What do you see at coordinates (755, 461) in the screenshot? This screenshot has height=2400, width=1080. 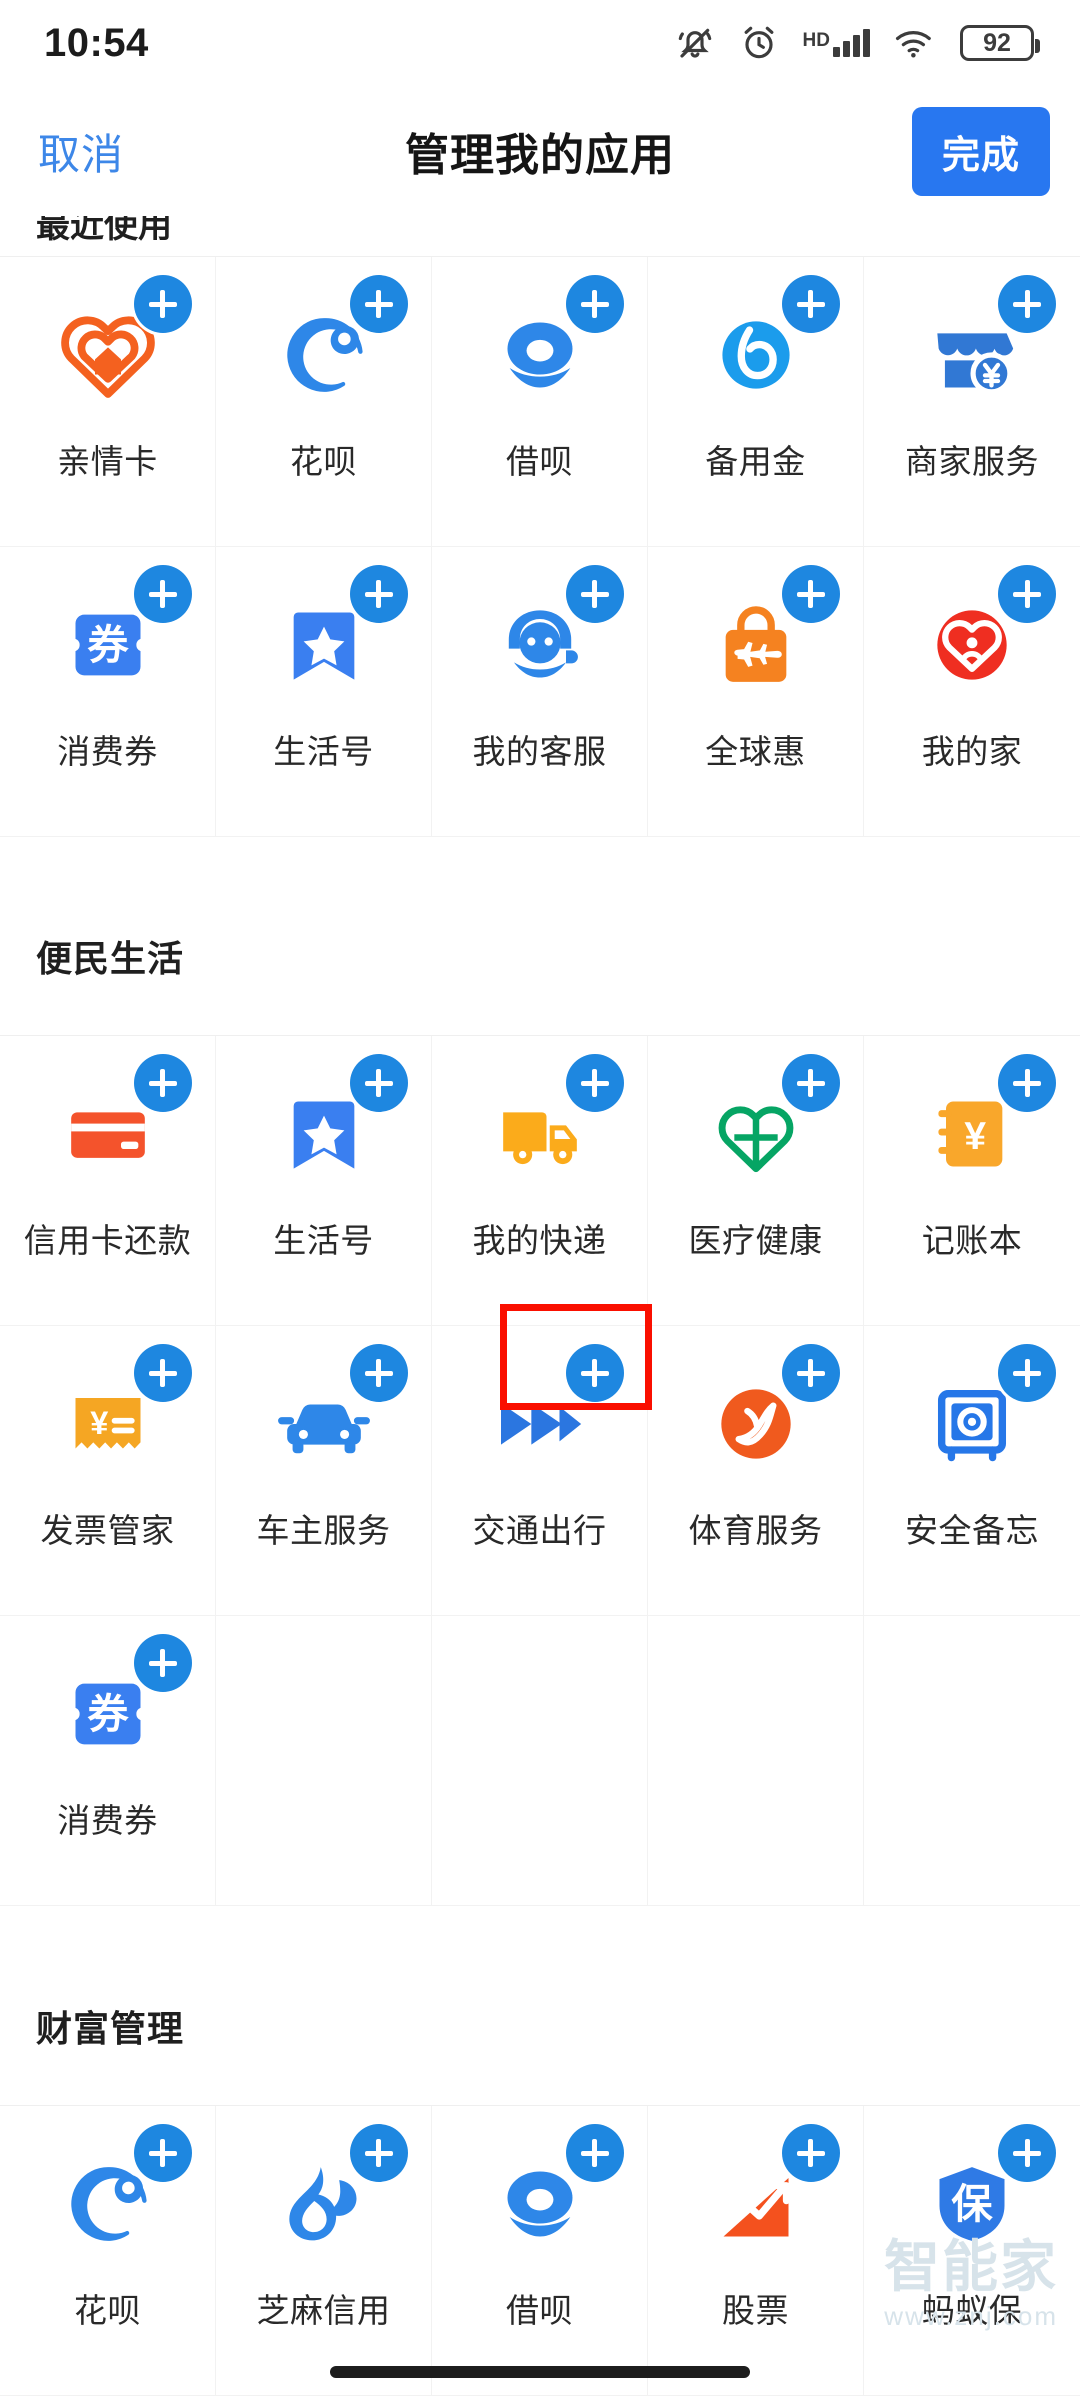 I see `app-label: 备用金` at bounding box center [755, 461].